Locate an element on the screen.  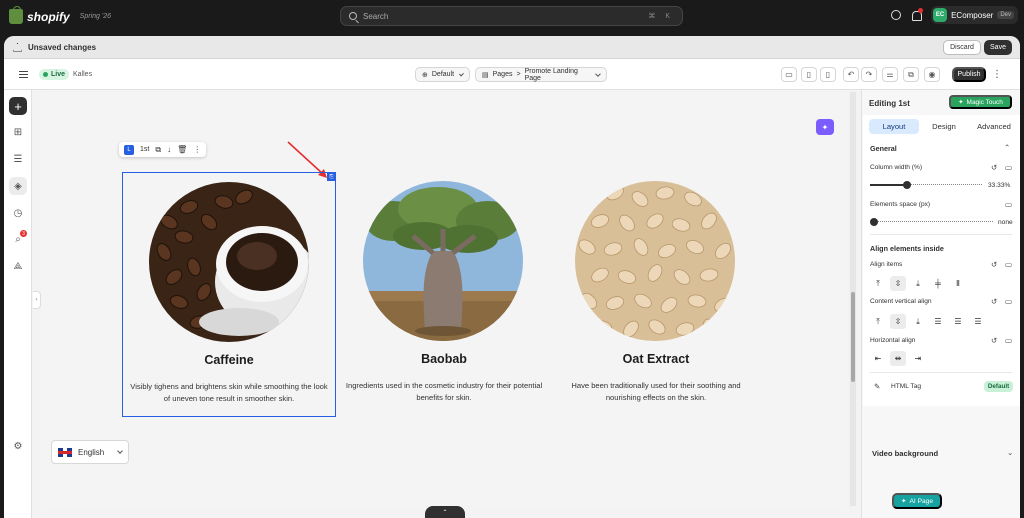
publish-button: Publish is located at coordinates (969, 74).